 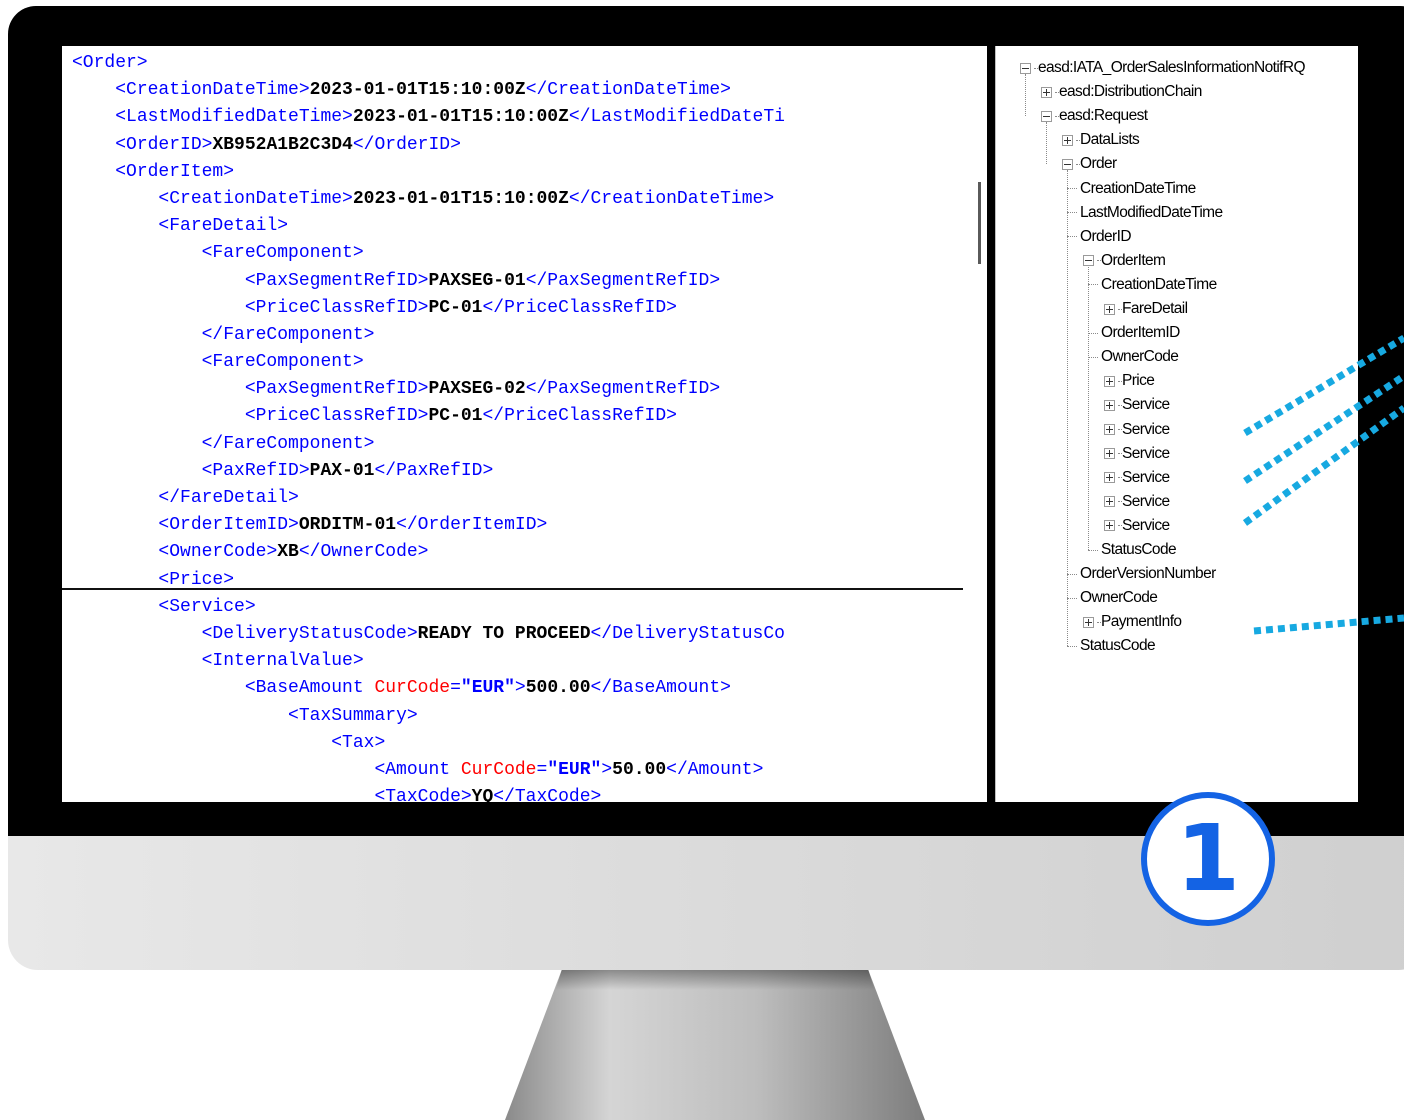 I want to click on tree-node: OrderItemID, so click(x=1134, y=333).